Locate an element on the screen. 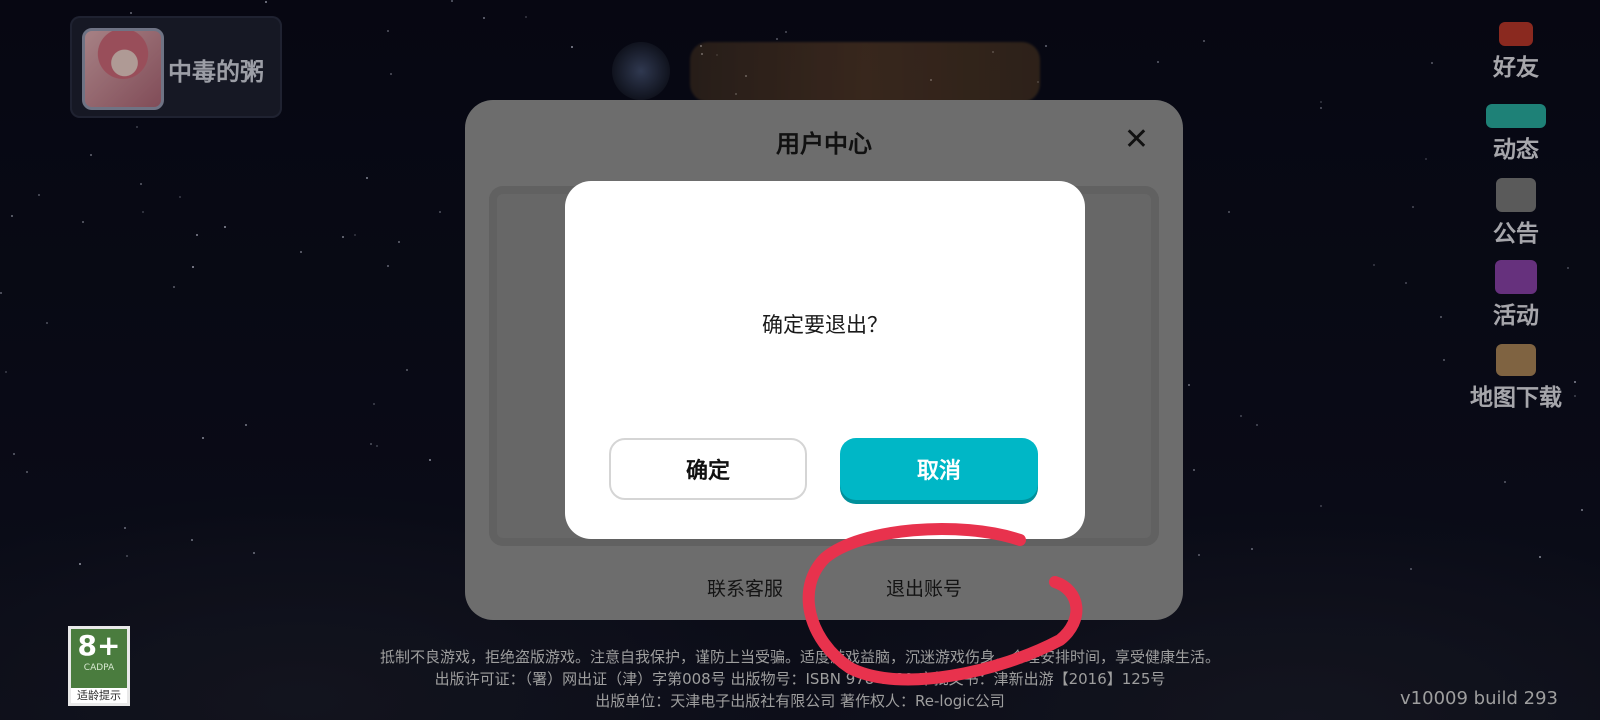 Image resolution: width=1600 pixels, height=720 pixels. rating-org: CADPA is located at coordinates (99, 668).